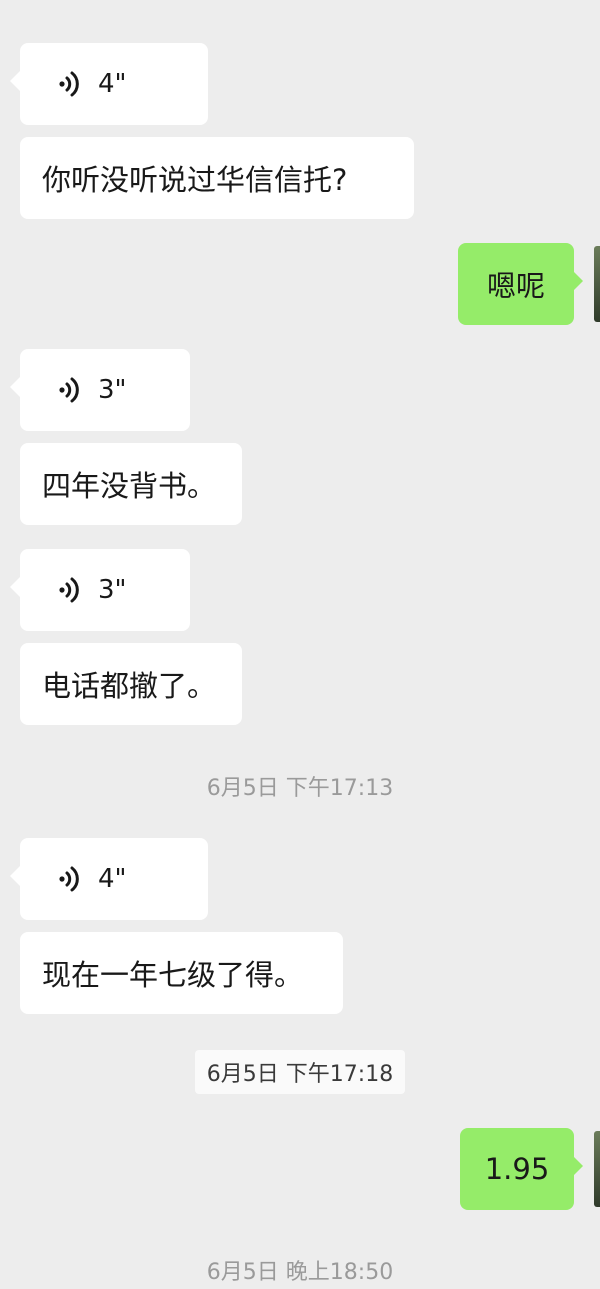  I want to click on message-text: 你听没听说过华信信托?, so click(195, 180).